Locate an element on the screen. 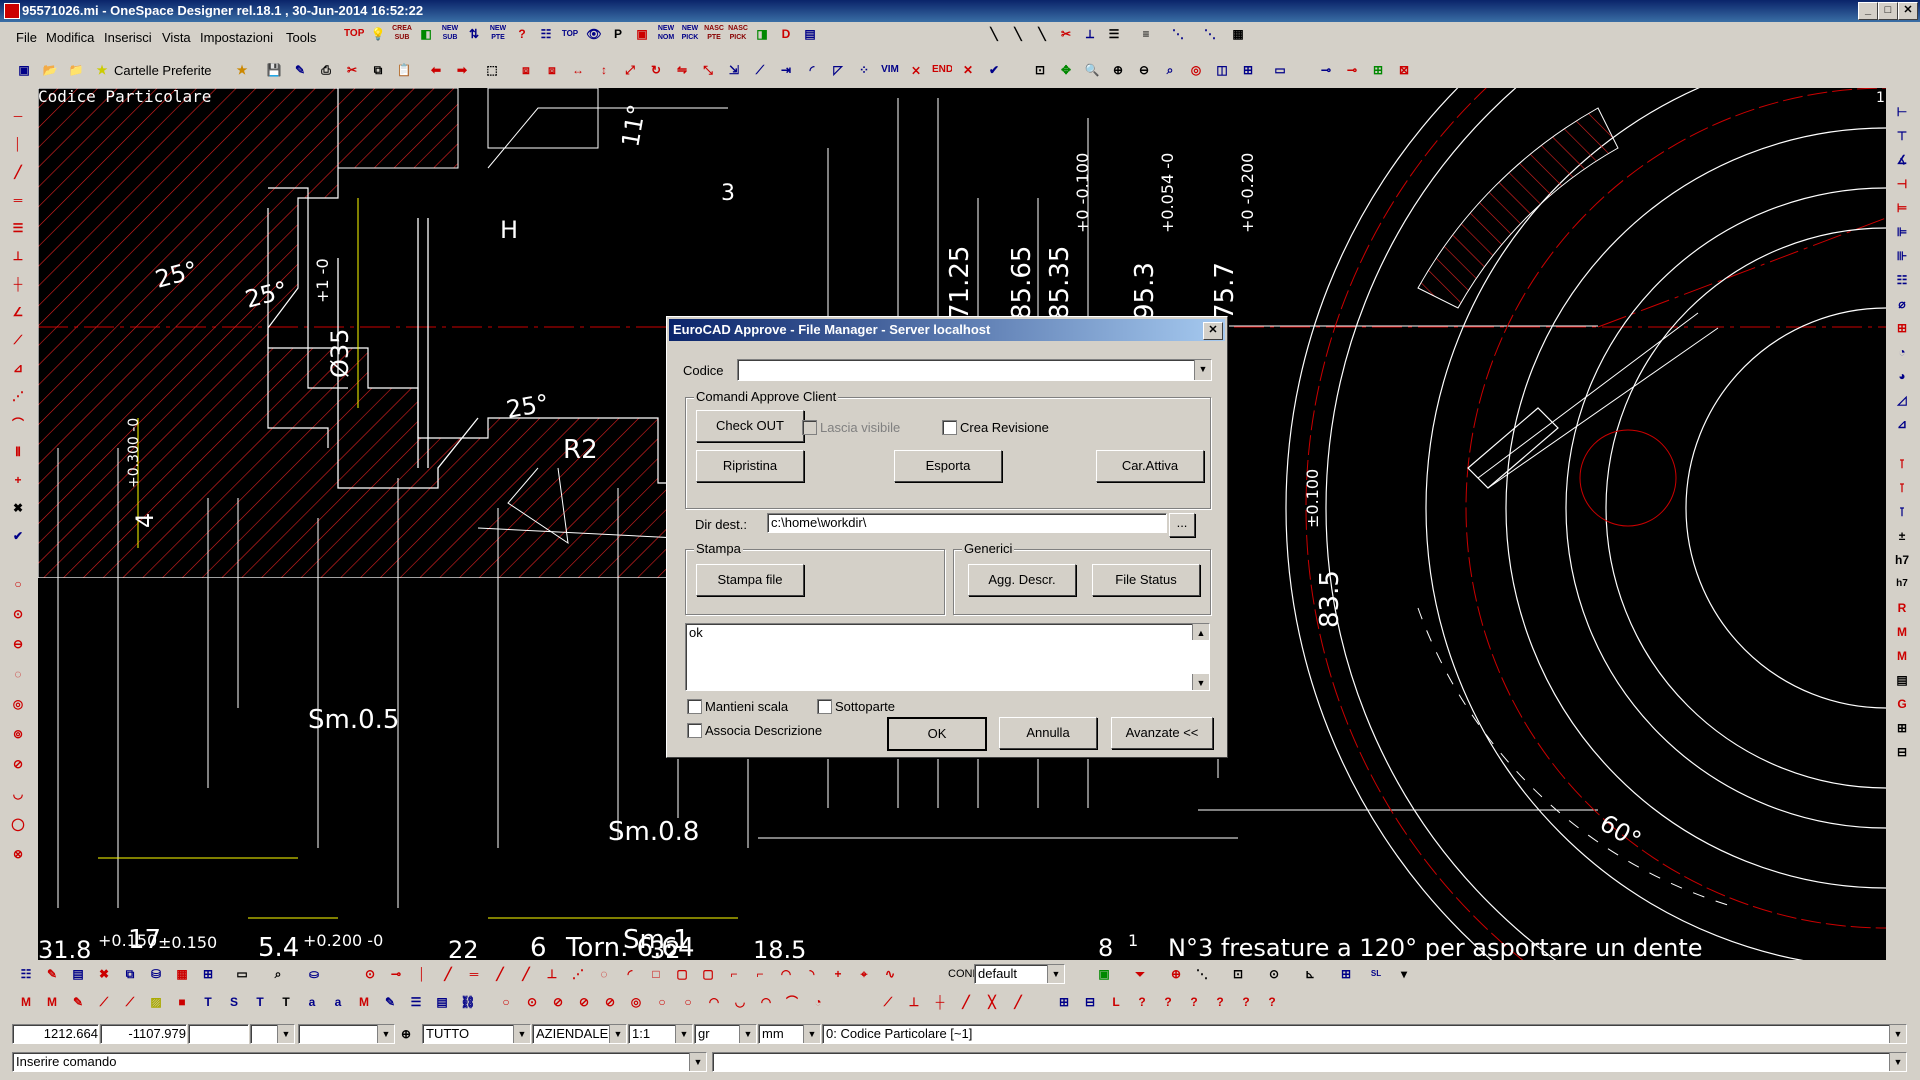 This screenshot has width=1920, height=1080. agg-descr-button: Agg. Descr. is located at coordinates (1022, 580).